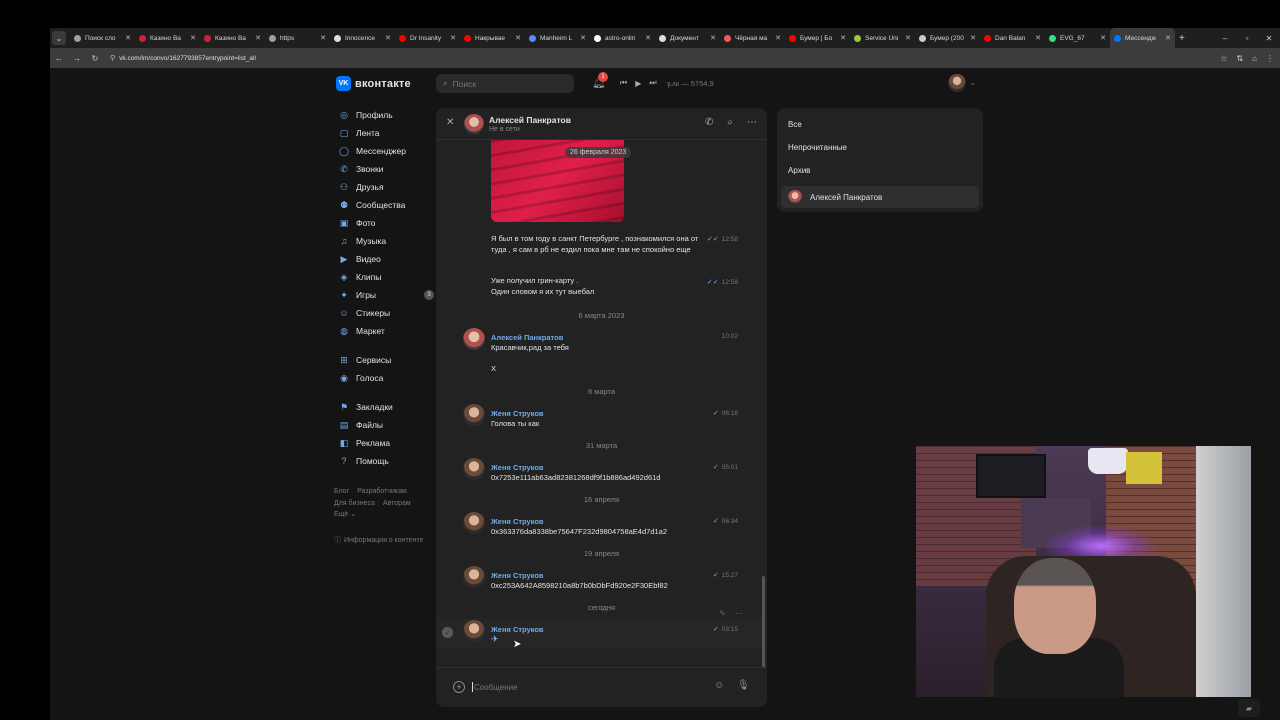  I want to click on browser-tab: Innocence ✕, so click(362, 38).